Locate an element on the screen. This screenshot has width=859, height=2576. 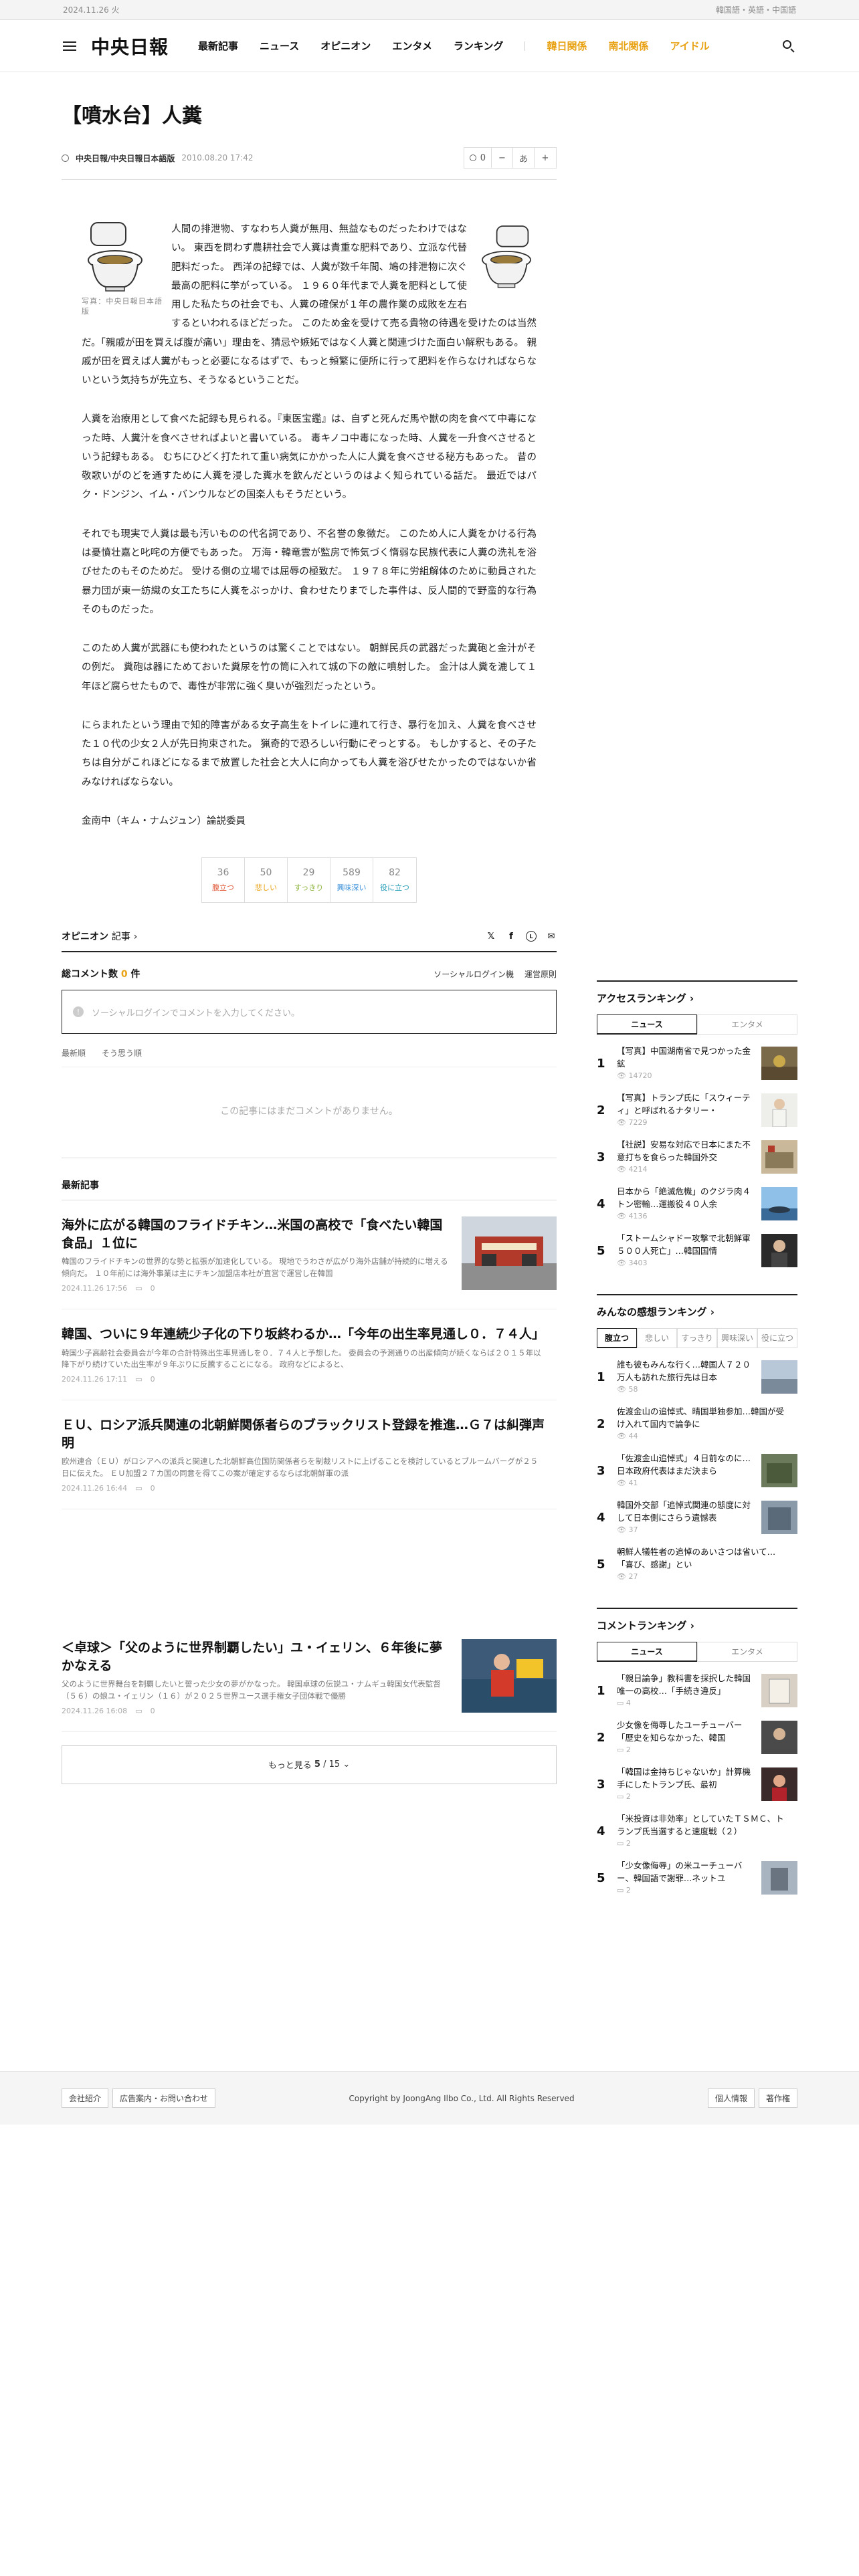
ranking-item: 1 「親日論争」教科書を採択した韓国唯一の高校…「手続き違反」 ▭ 4 is located at coordinates (697, 1691).